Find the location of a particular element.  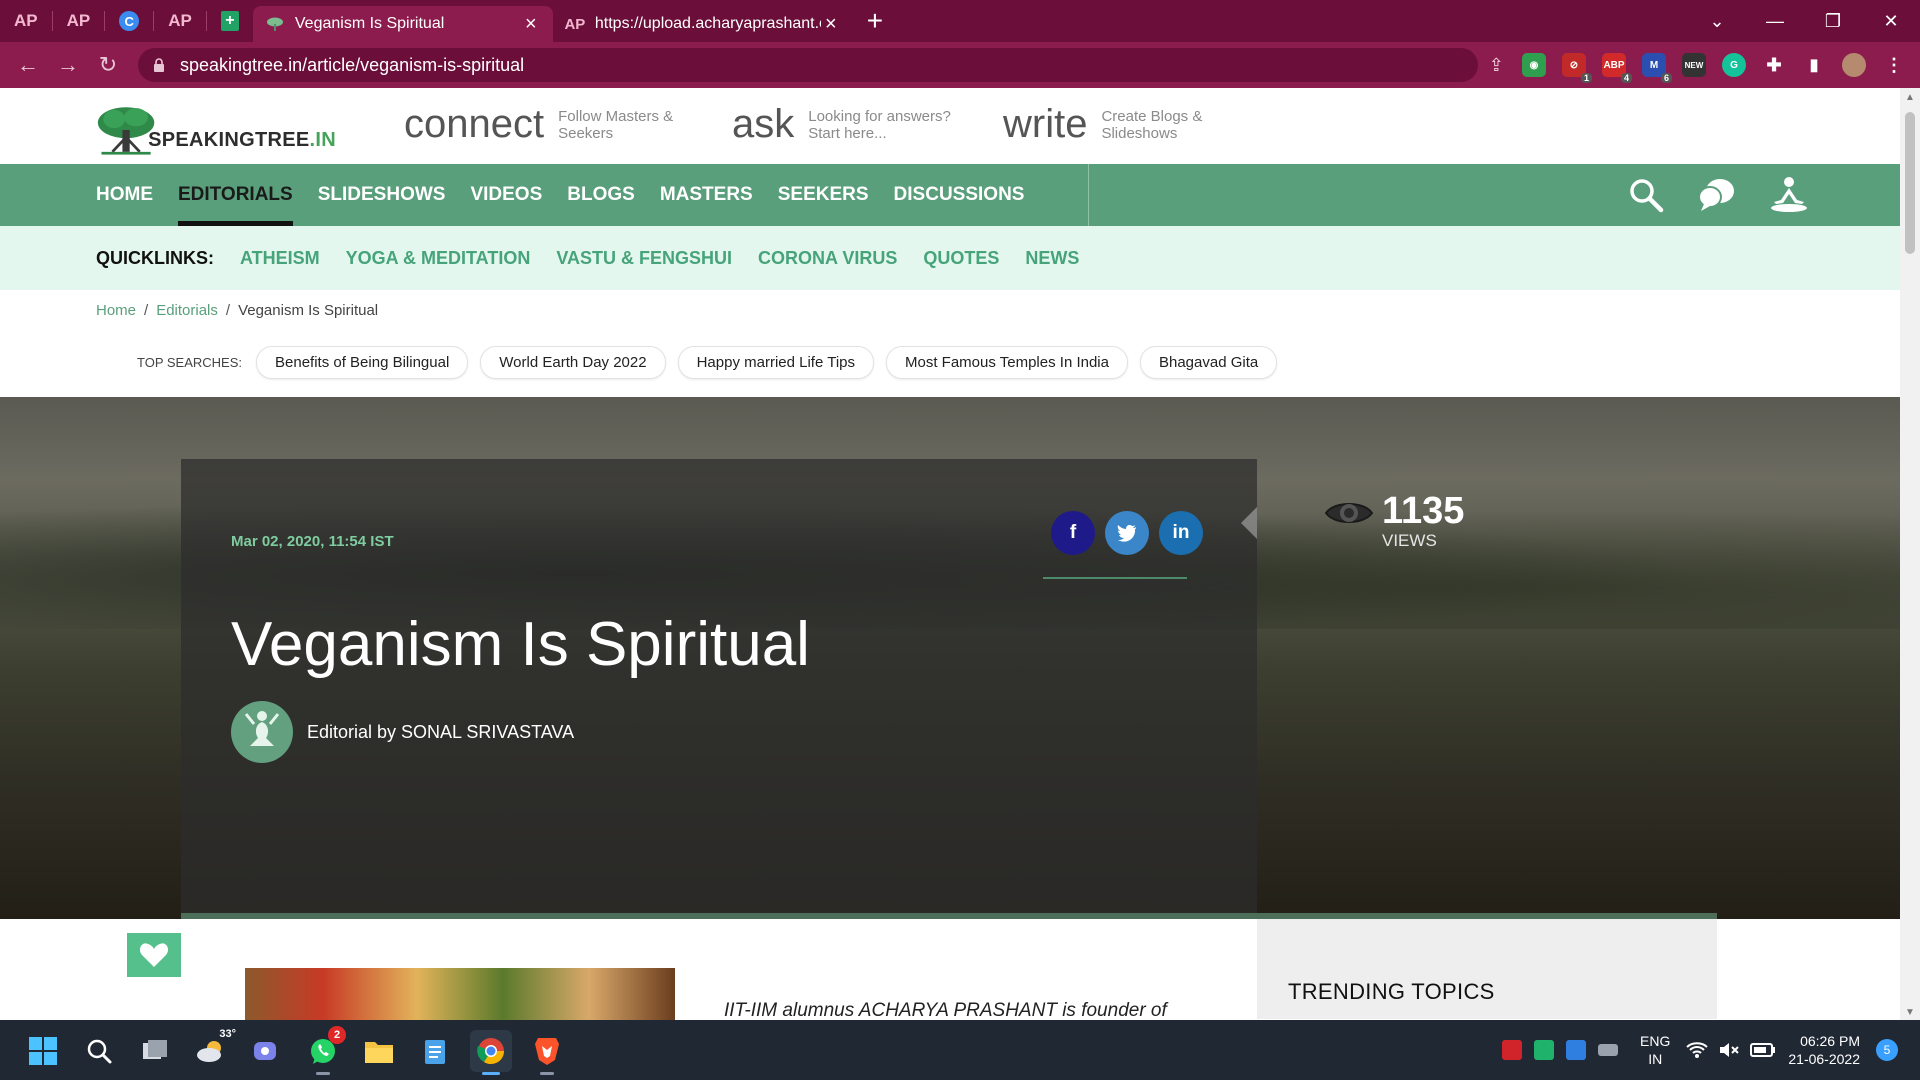

trending-topics-title: TRENDING TOPICS is located at coordinates (1391, 991).